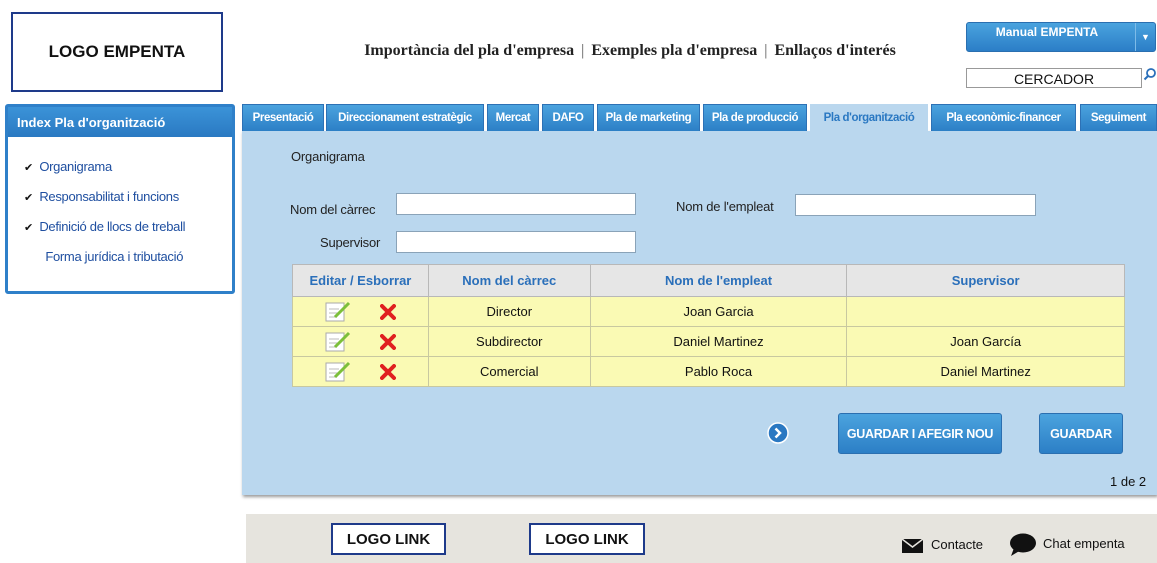 This screenshot has height=563, width=1157. Describe the element at coordinates (1054, 78) in the screenshot. I see `search-input: CERCADOR` at that location.